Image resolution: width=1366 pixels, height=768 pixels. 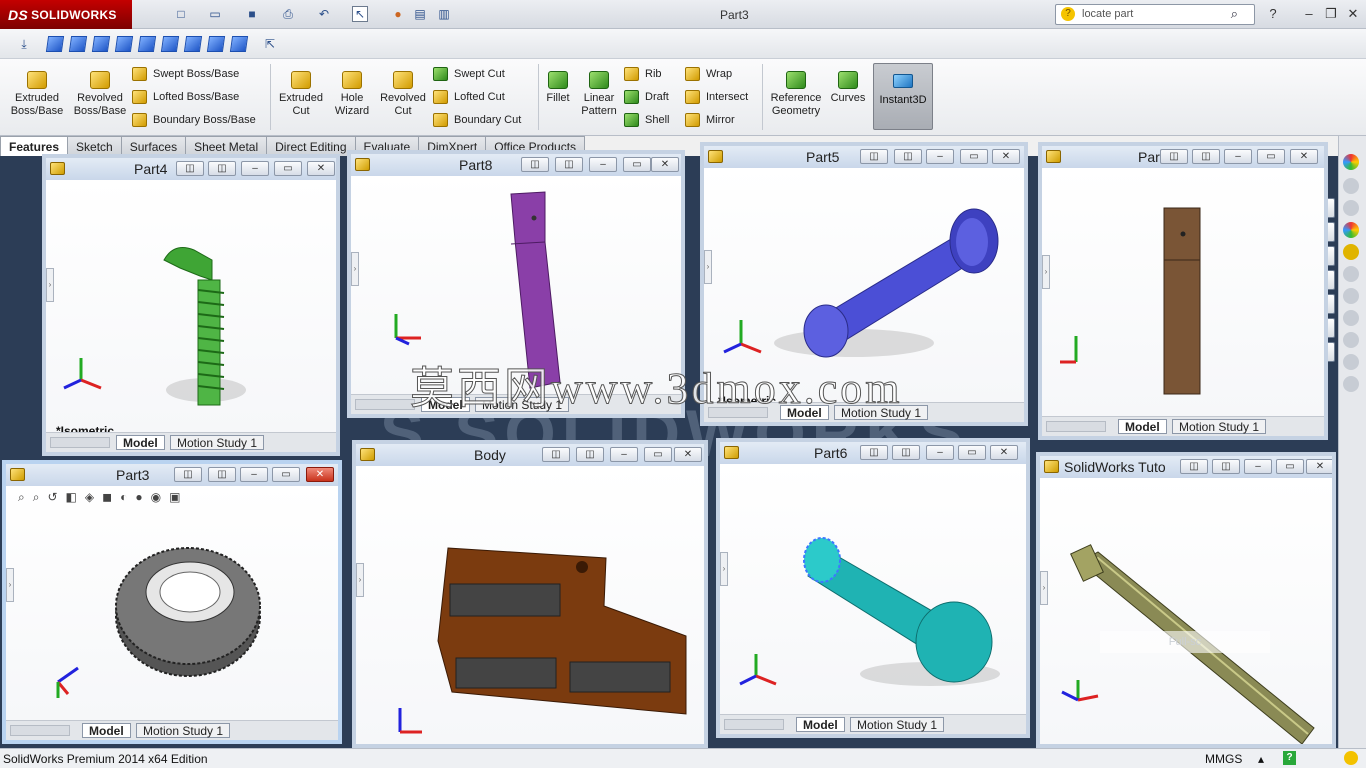 I want to click on bottom-view-icon, so click(x=193, y=44).